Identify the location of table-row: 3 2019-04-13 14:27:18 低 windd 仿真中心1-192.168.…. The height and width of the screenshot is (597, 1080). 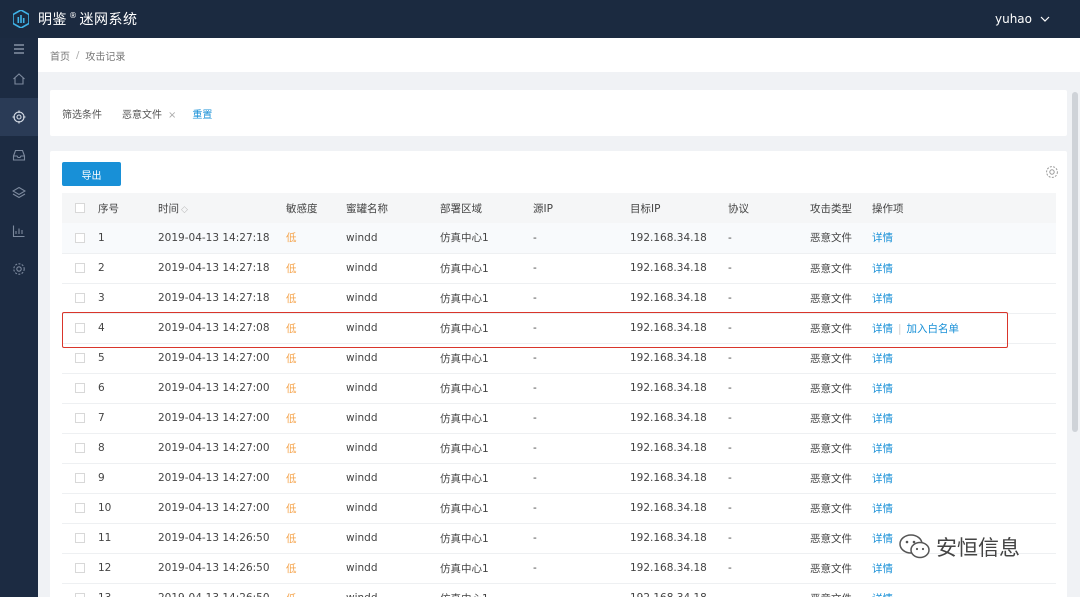
(559, 298).